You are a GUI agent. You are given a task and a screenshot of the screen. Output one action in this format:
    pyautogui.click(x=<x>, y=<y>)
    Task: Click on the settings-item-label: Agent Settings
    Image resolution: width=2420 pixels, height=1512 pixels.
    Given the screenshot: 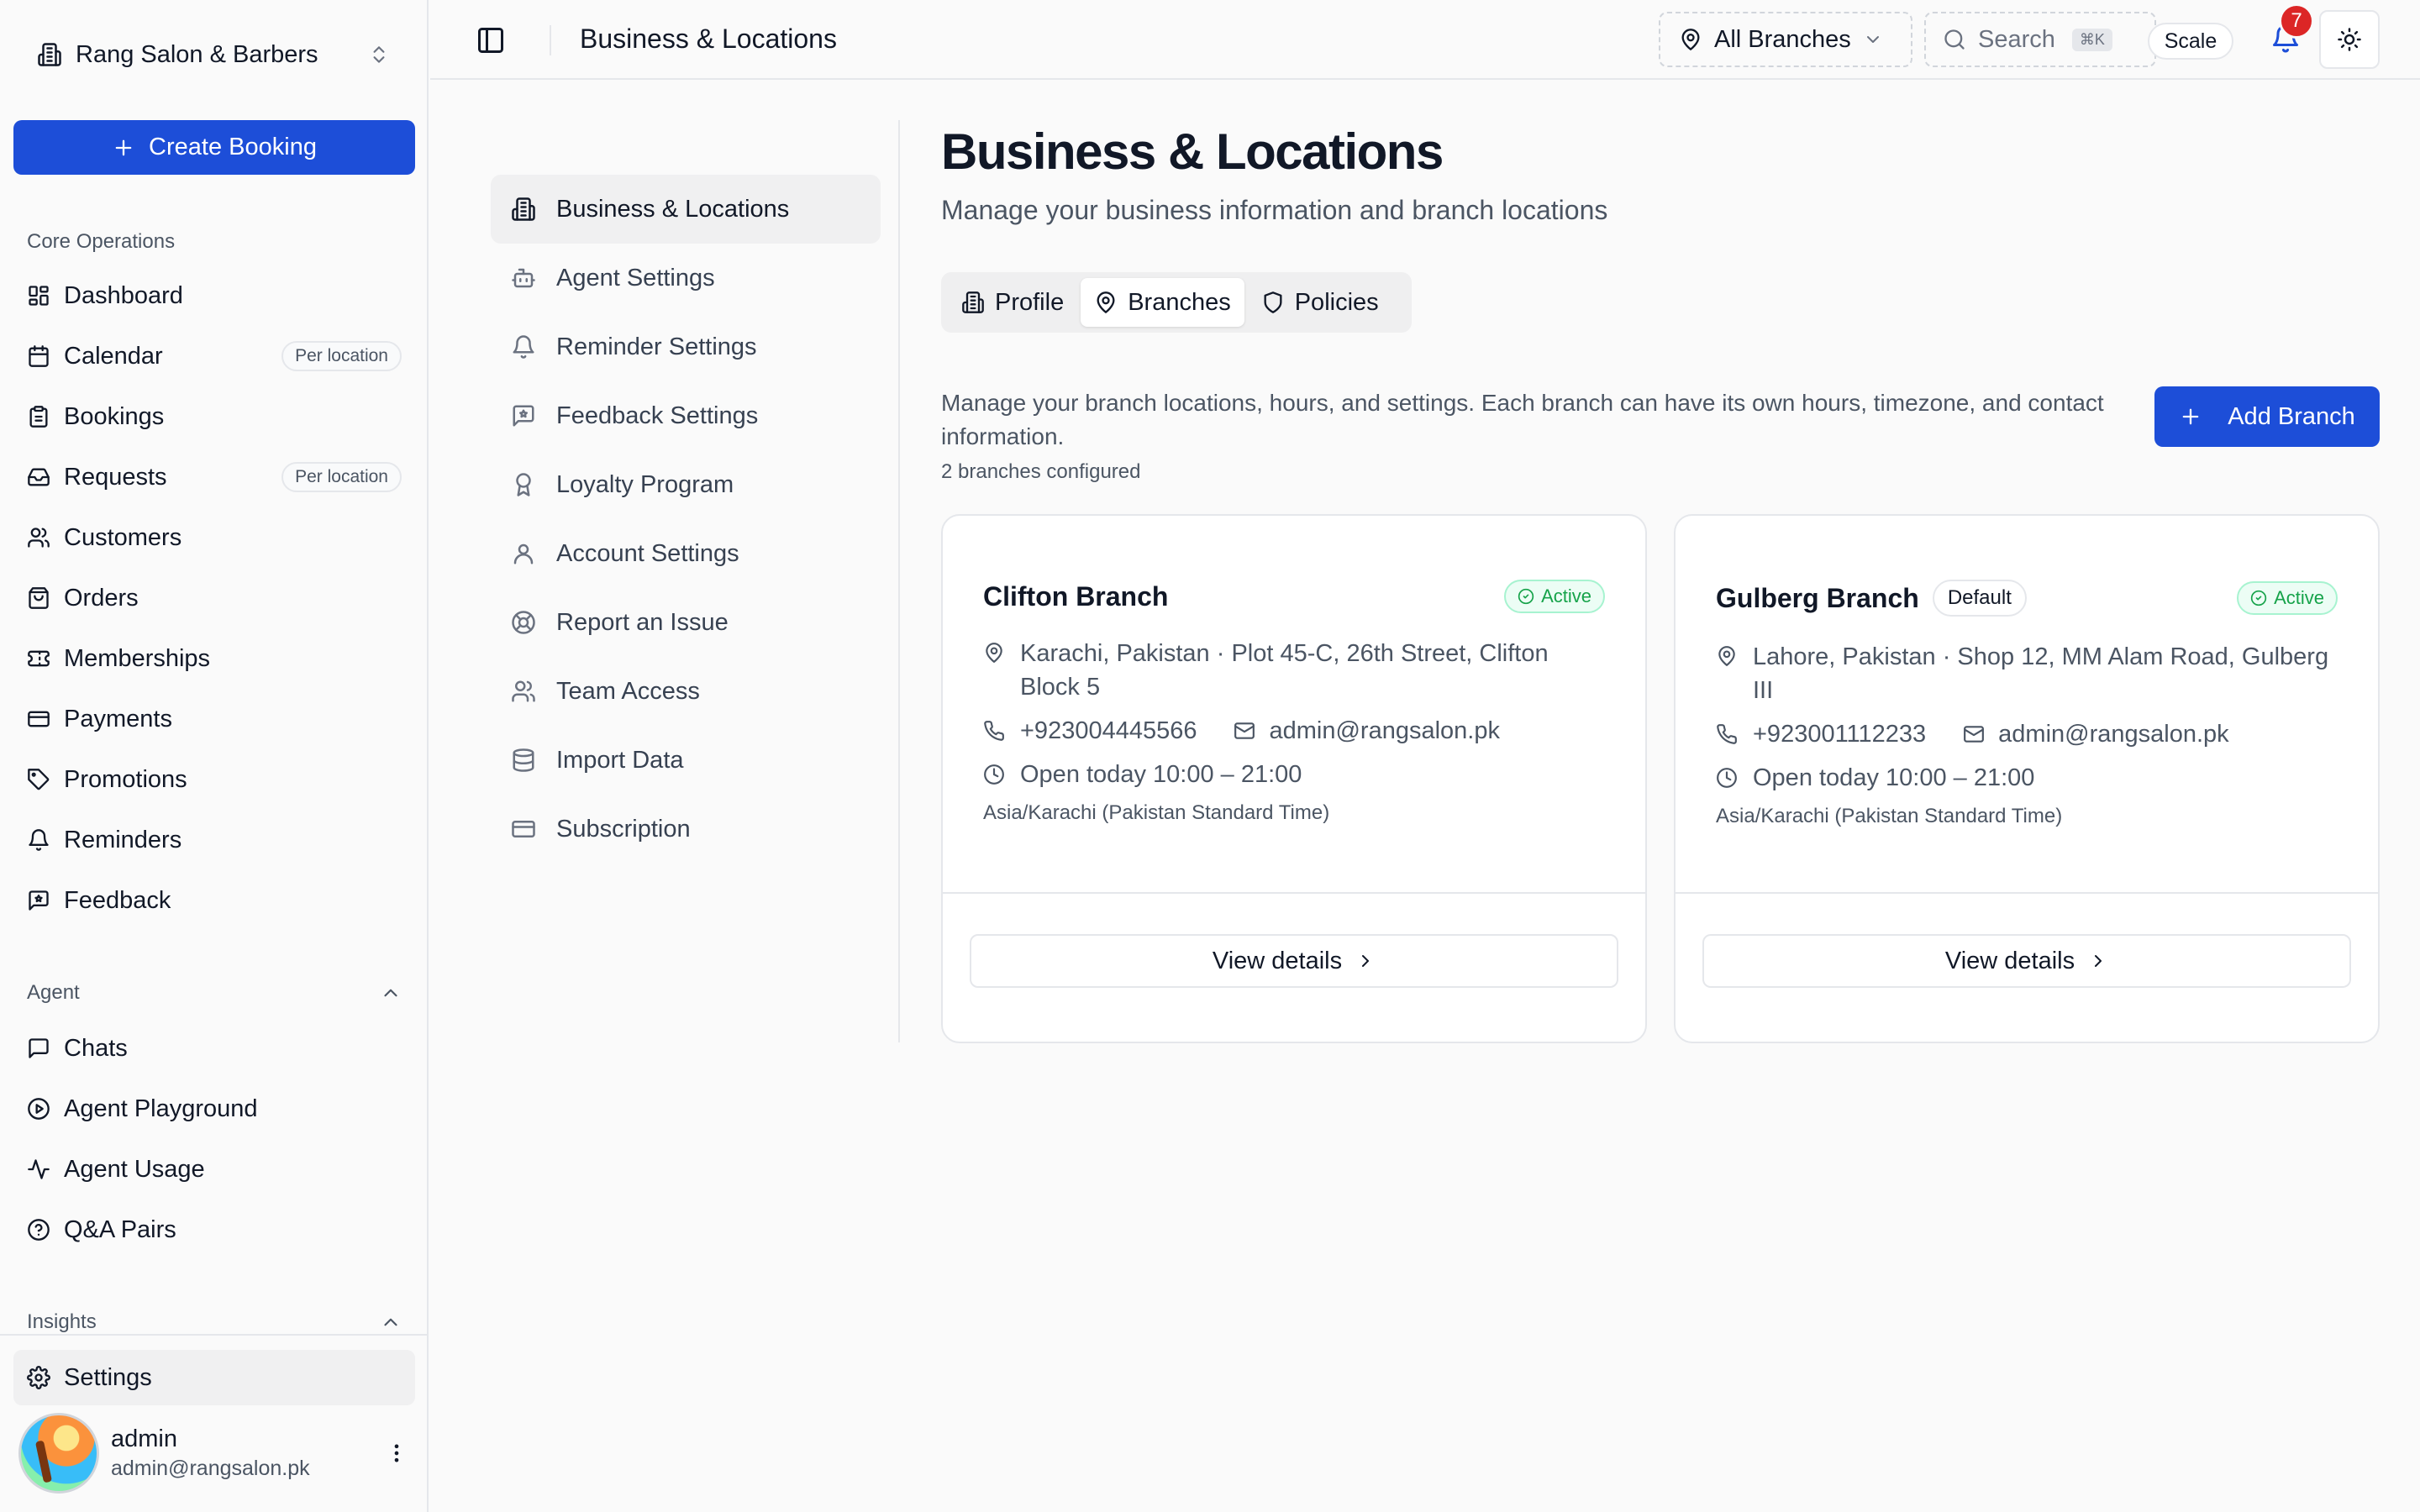 What is the action you would take?
    pyautogui.click(x=635, y=277)
    